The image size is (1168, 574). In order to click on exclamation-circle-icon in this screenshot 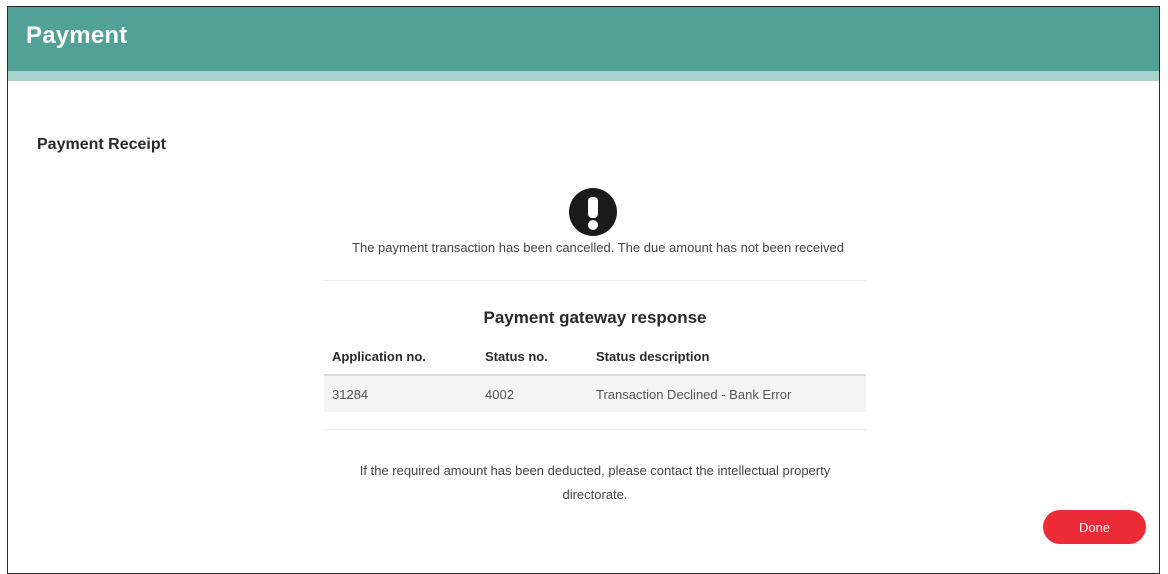, I will do `click(593, 212)`.